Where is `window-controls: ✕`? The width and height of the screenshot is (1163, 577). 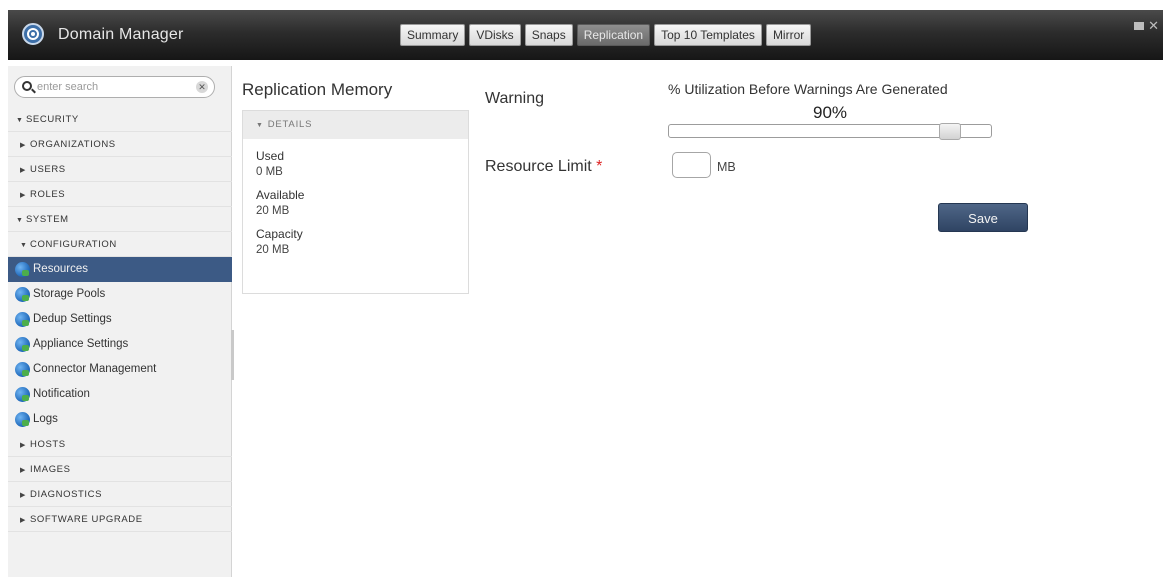
window-controls: ✕ is located at coordinates (1146, 26).